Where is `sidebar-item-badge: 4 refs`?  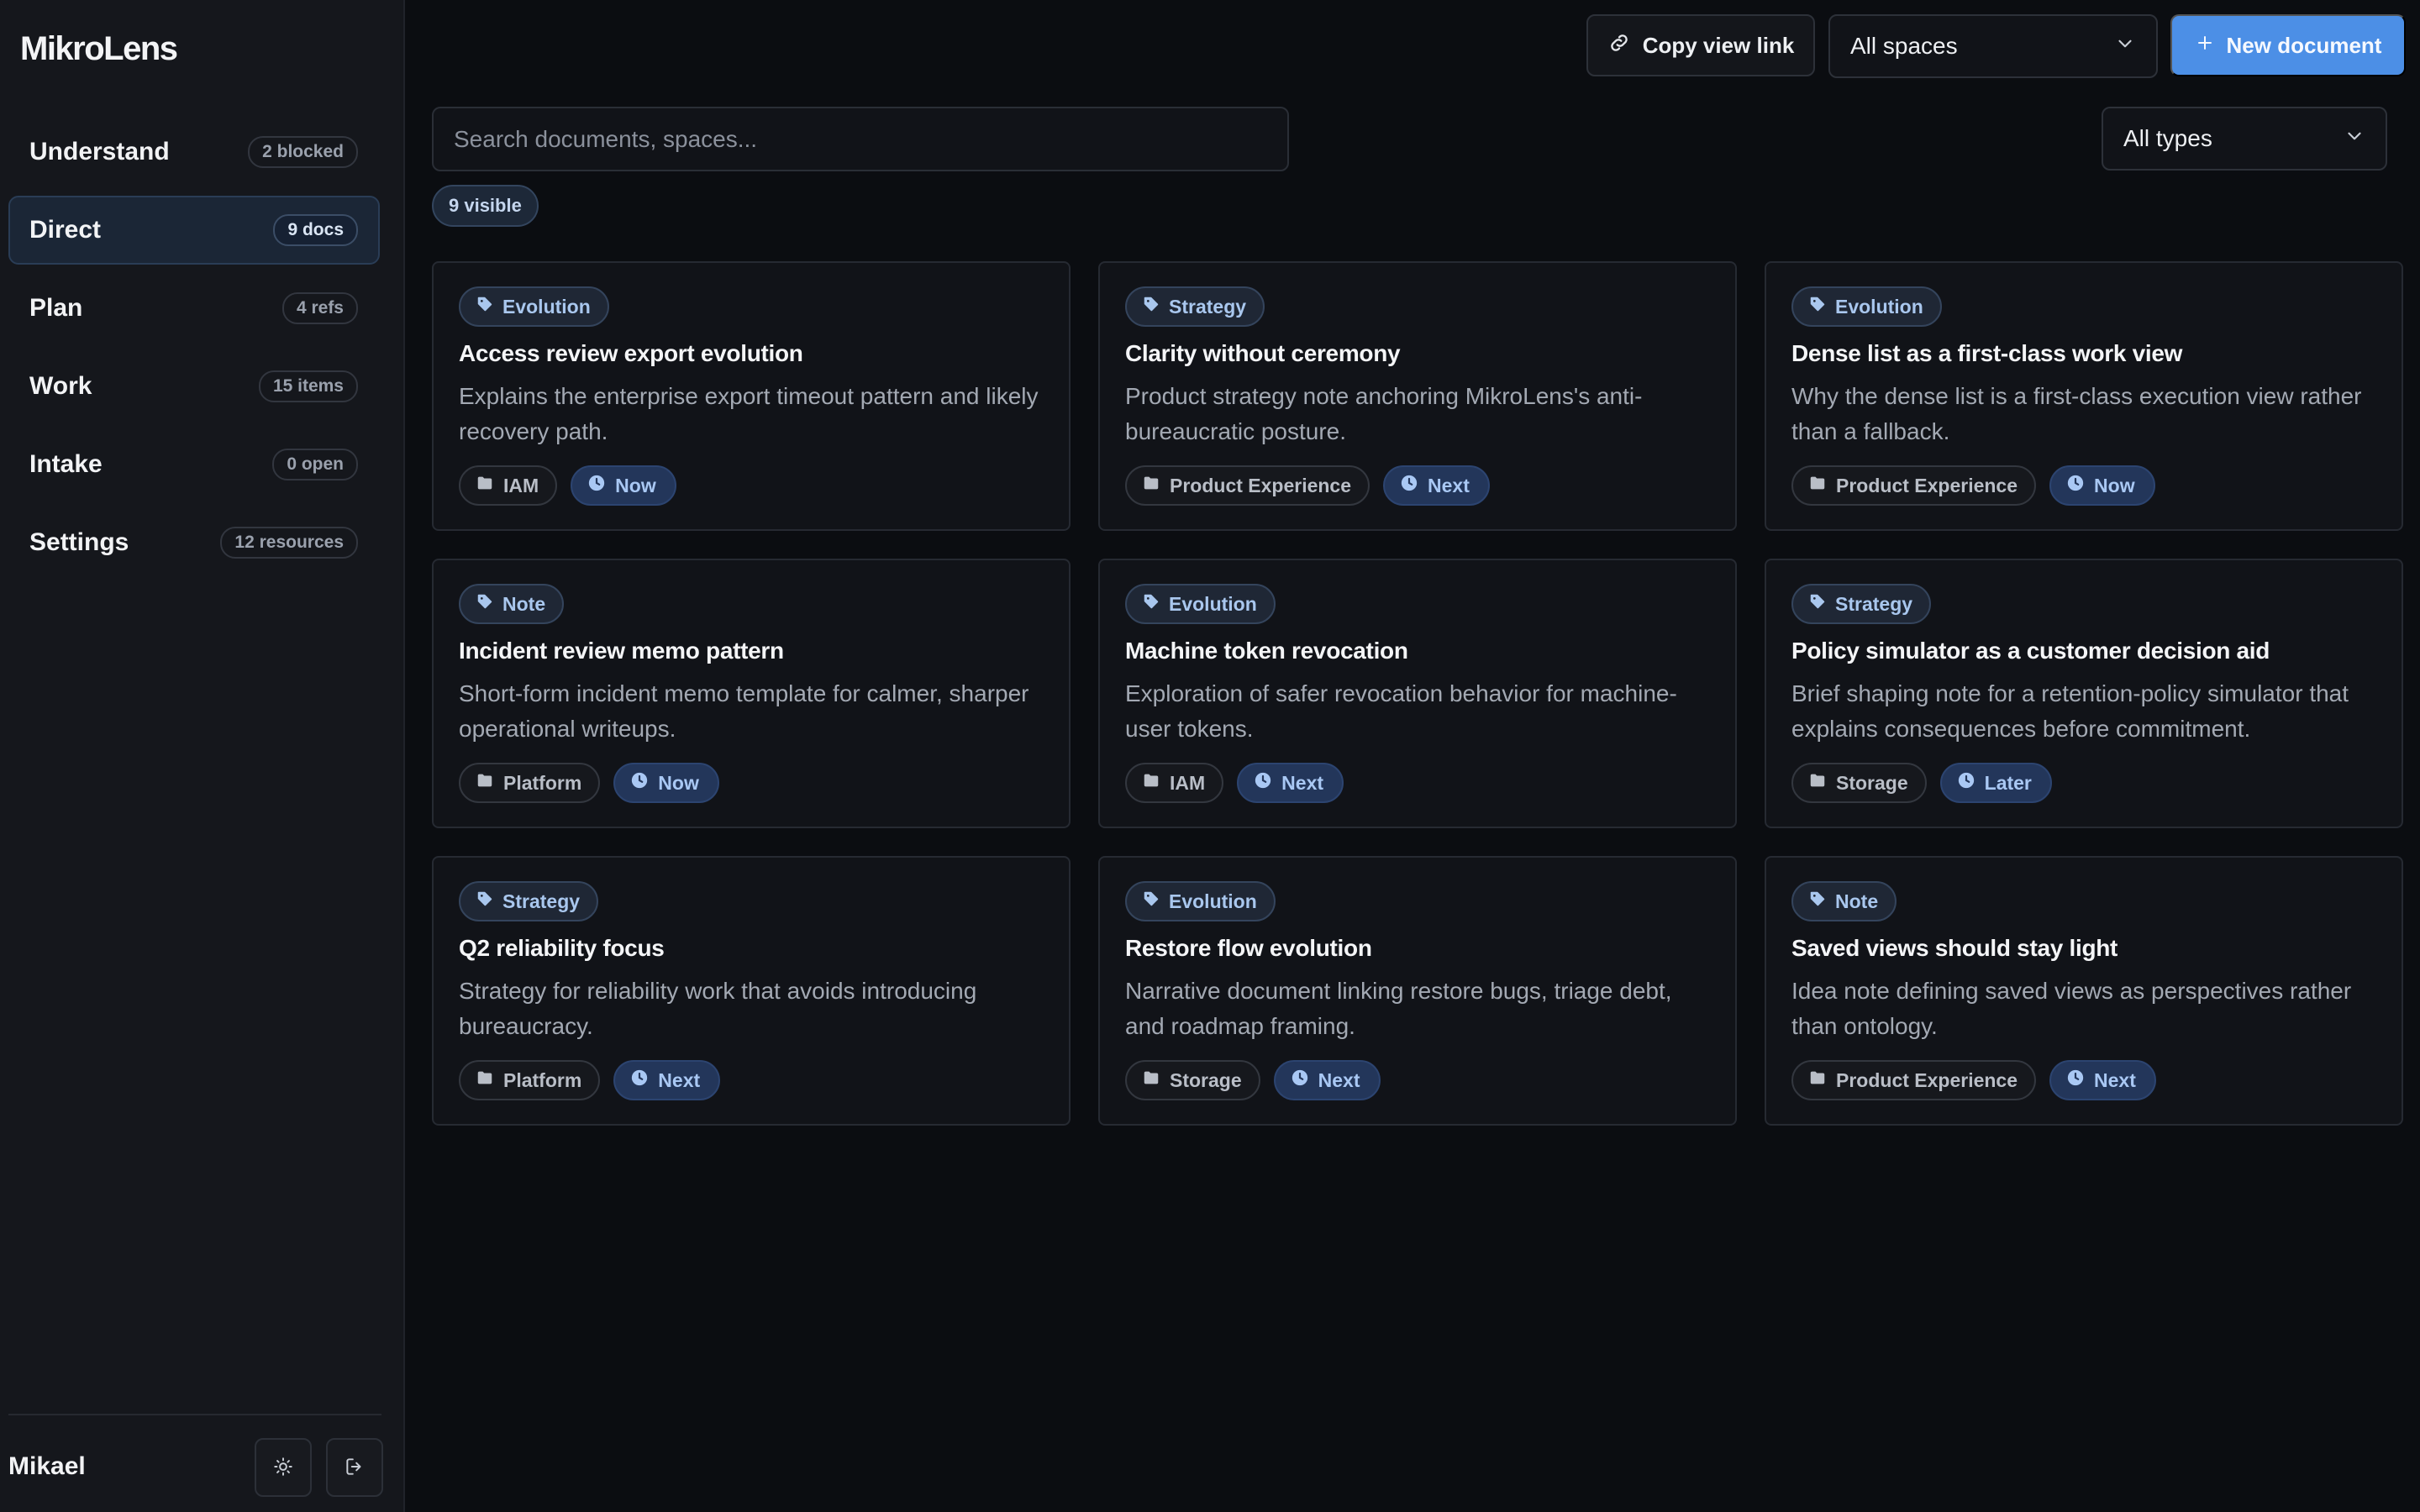
sidebar-item-badge: 4 refs is located at coordinates (319, 308).